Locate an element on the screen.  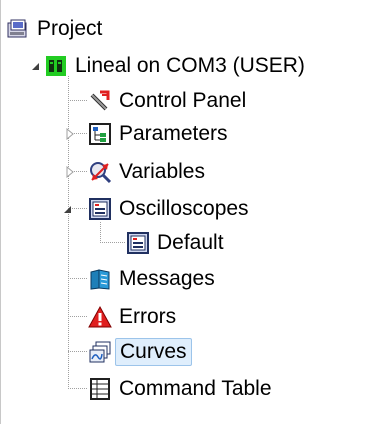
tree-item-parameters: Parameters is located at coordinates (159, 134).